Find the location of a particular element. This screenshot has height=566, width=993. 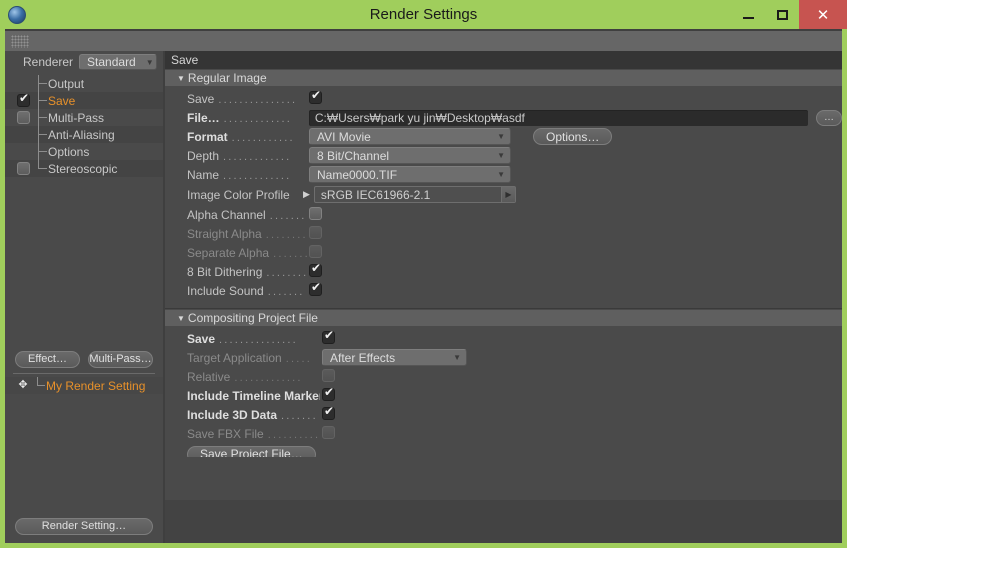

tree-item-anti-aliasing: Anti-Aliasing is located at coordinates (84, 134).